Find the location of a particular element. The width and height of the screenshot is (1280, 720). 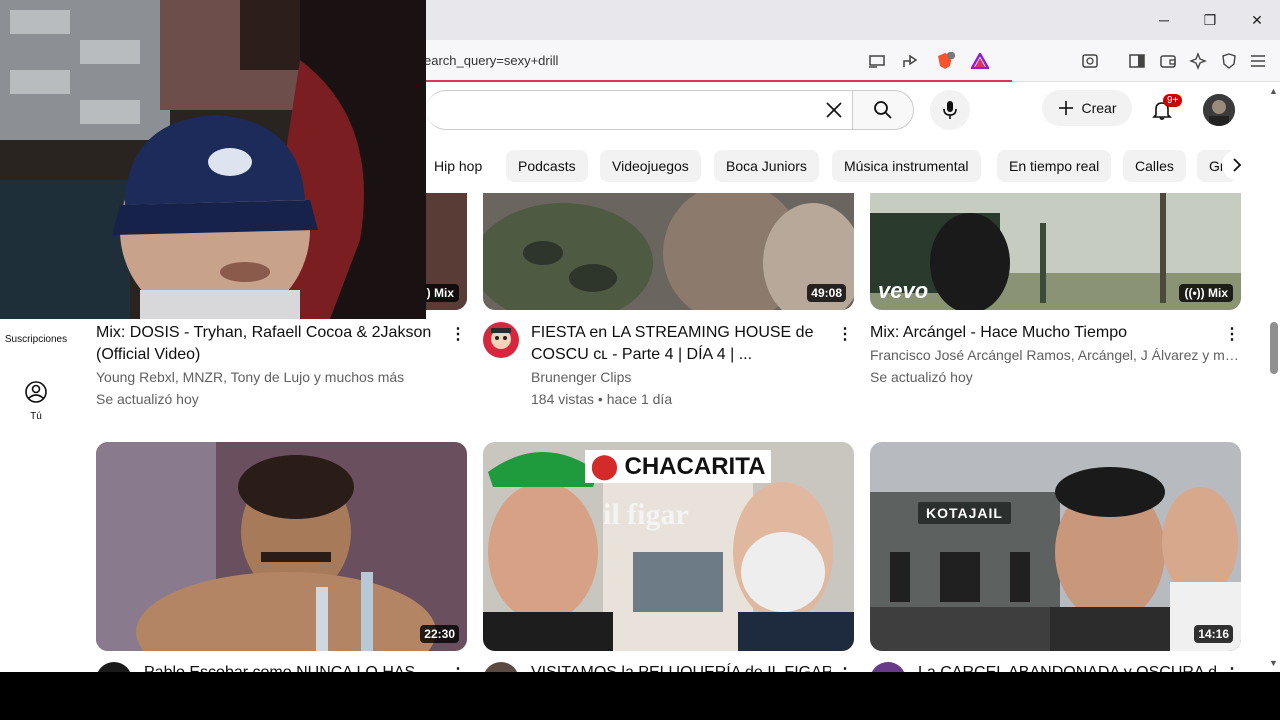

brave-rewards-icon is located at coordinates (980, 61).